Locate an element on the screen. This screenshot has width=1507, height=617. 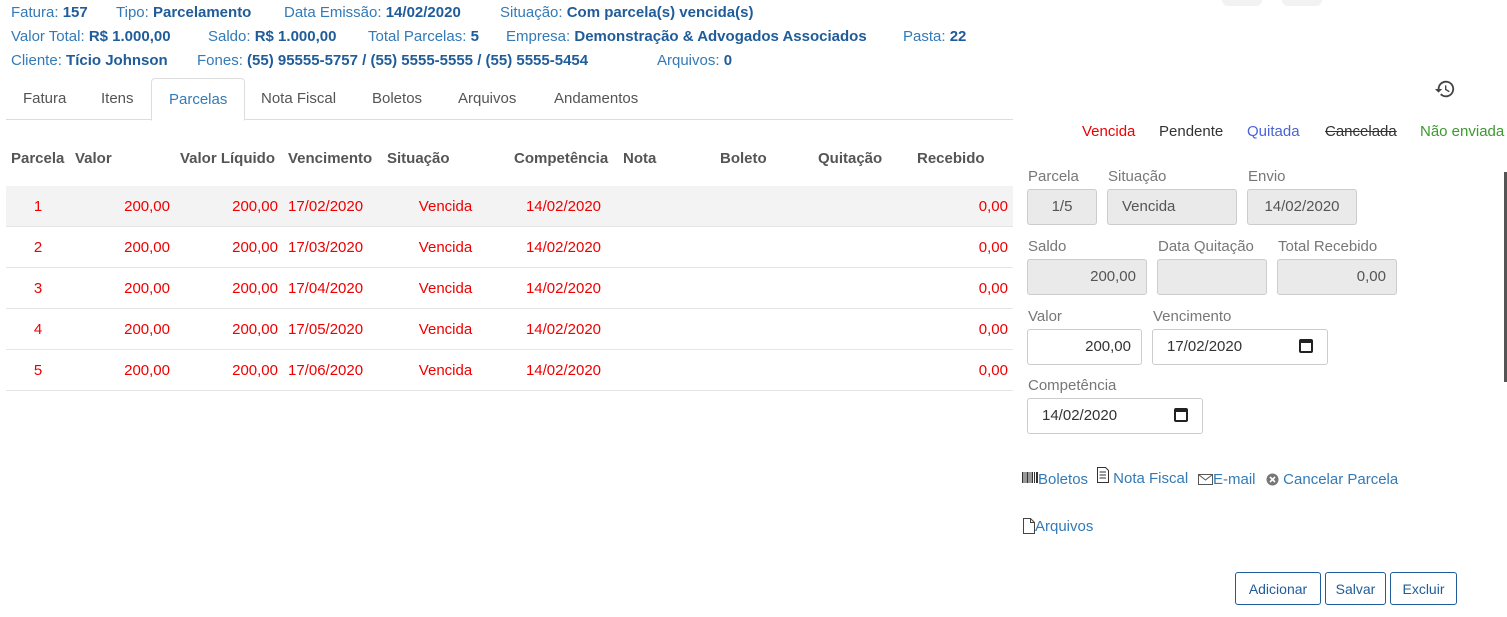
boletos-link: Boletos is located at coordinates (1055, 479).